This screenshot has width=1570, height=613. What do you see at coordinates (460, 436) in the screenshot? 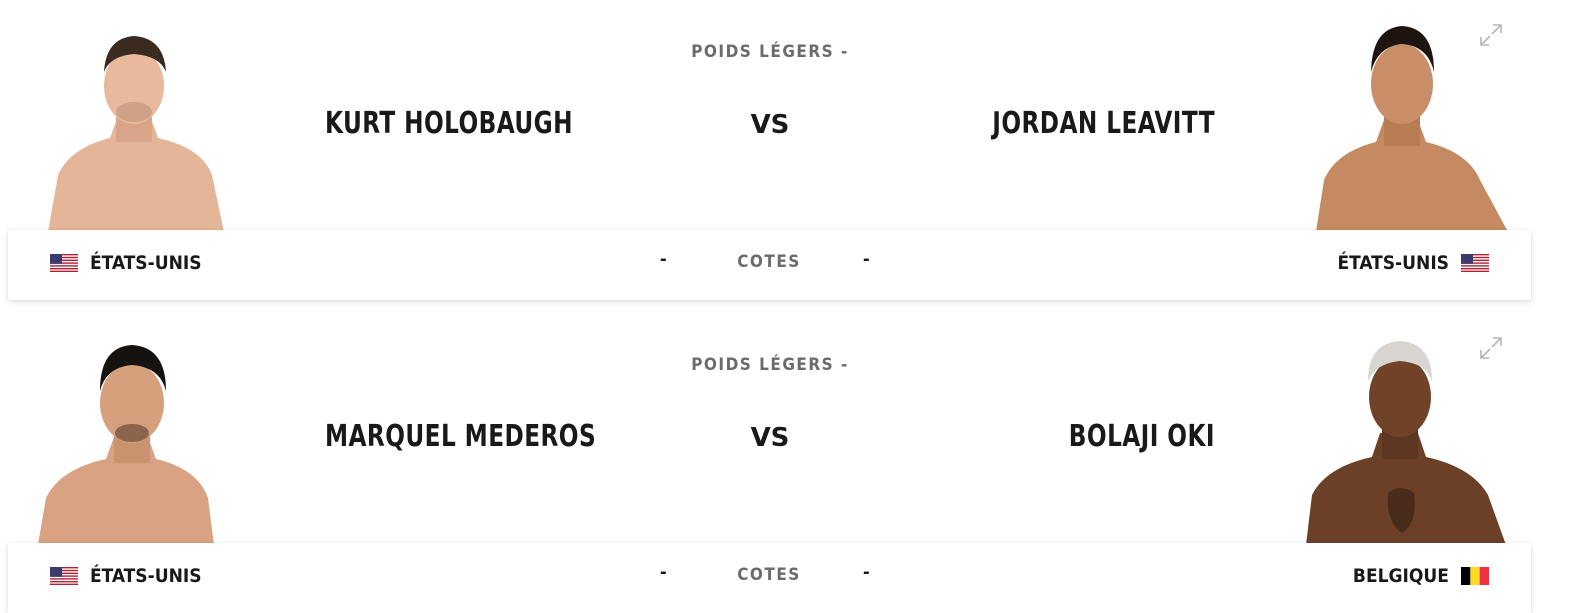
I see `fighter-name-red: MARQUEL MEDEROS` at bounding box center [460, 436].